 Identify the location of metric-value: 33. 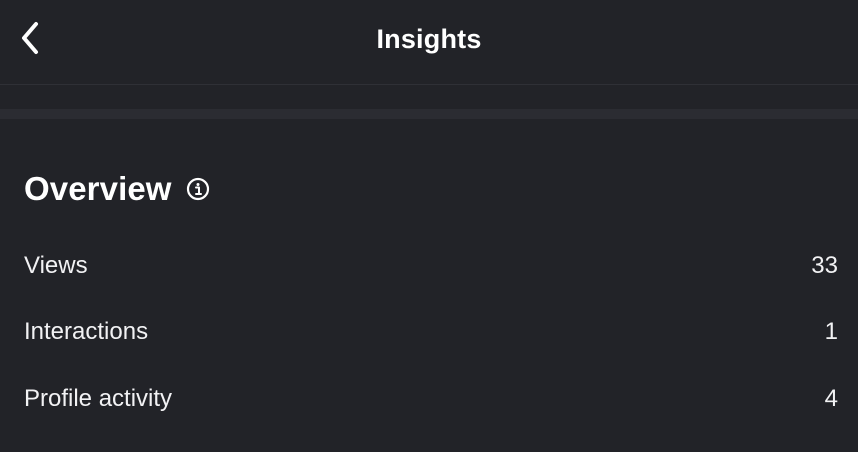
(824, 265).